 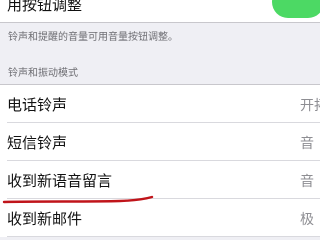 I want to click on use-buttons-setting-row: 用按钮调整, so click(x=160, y=11).